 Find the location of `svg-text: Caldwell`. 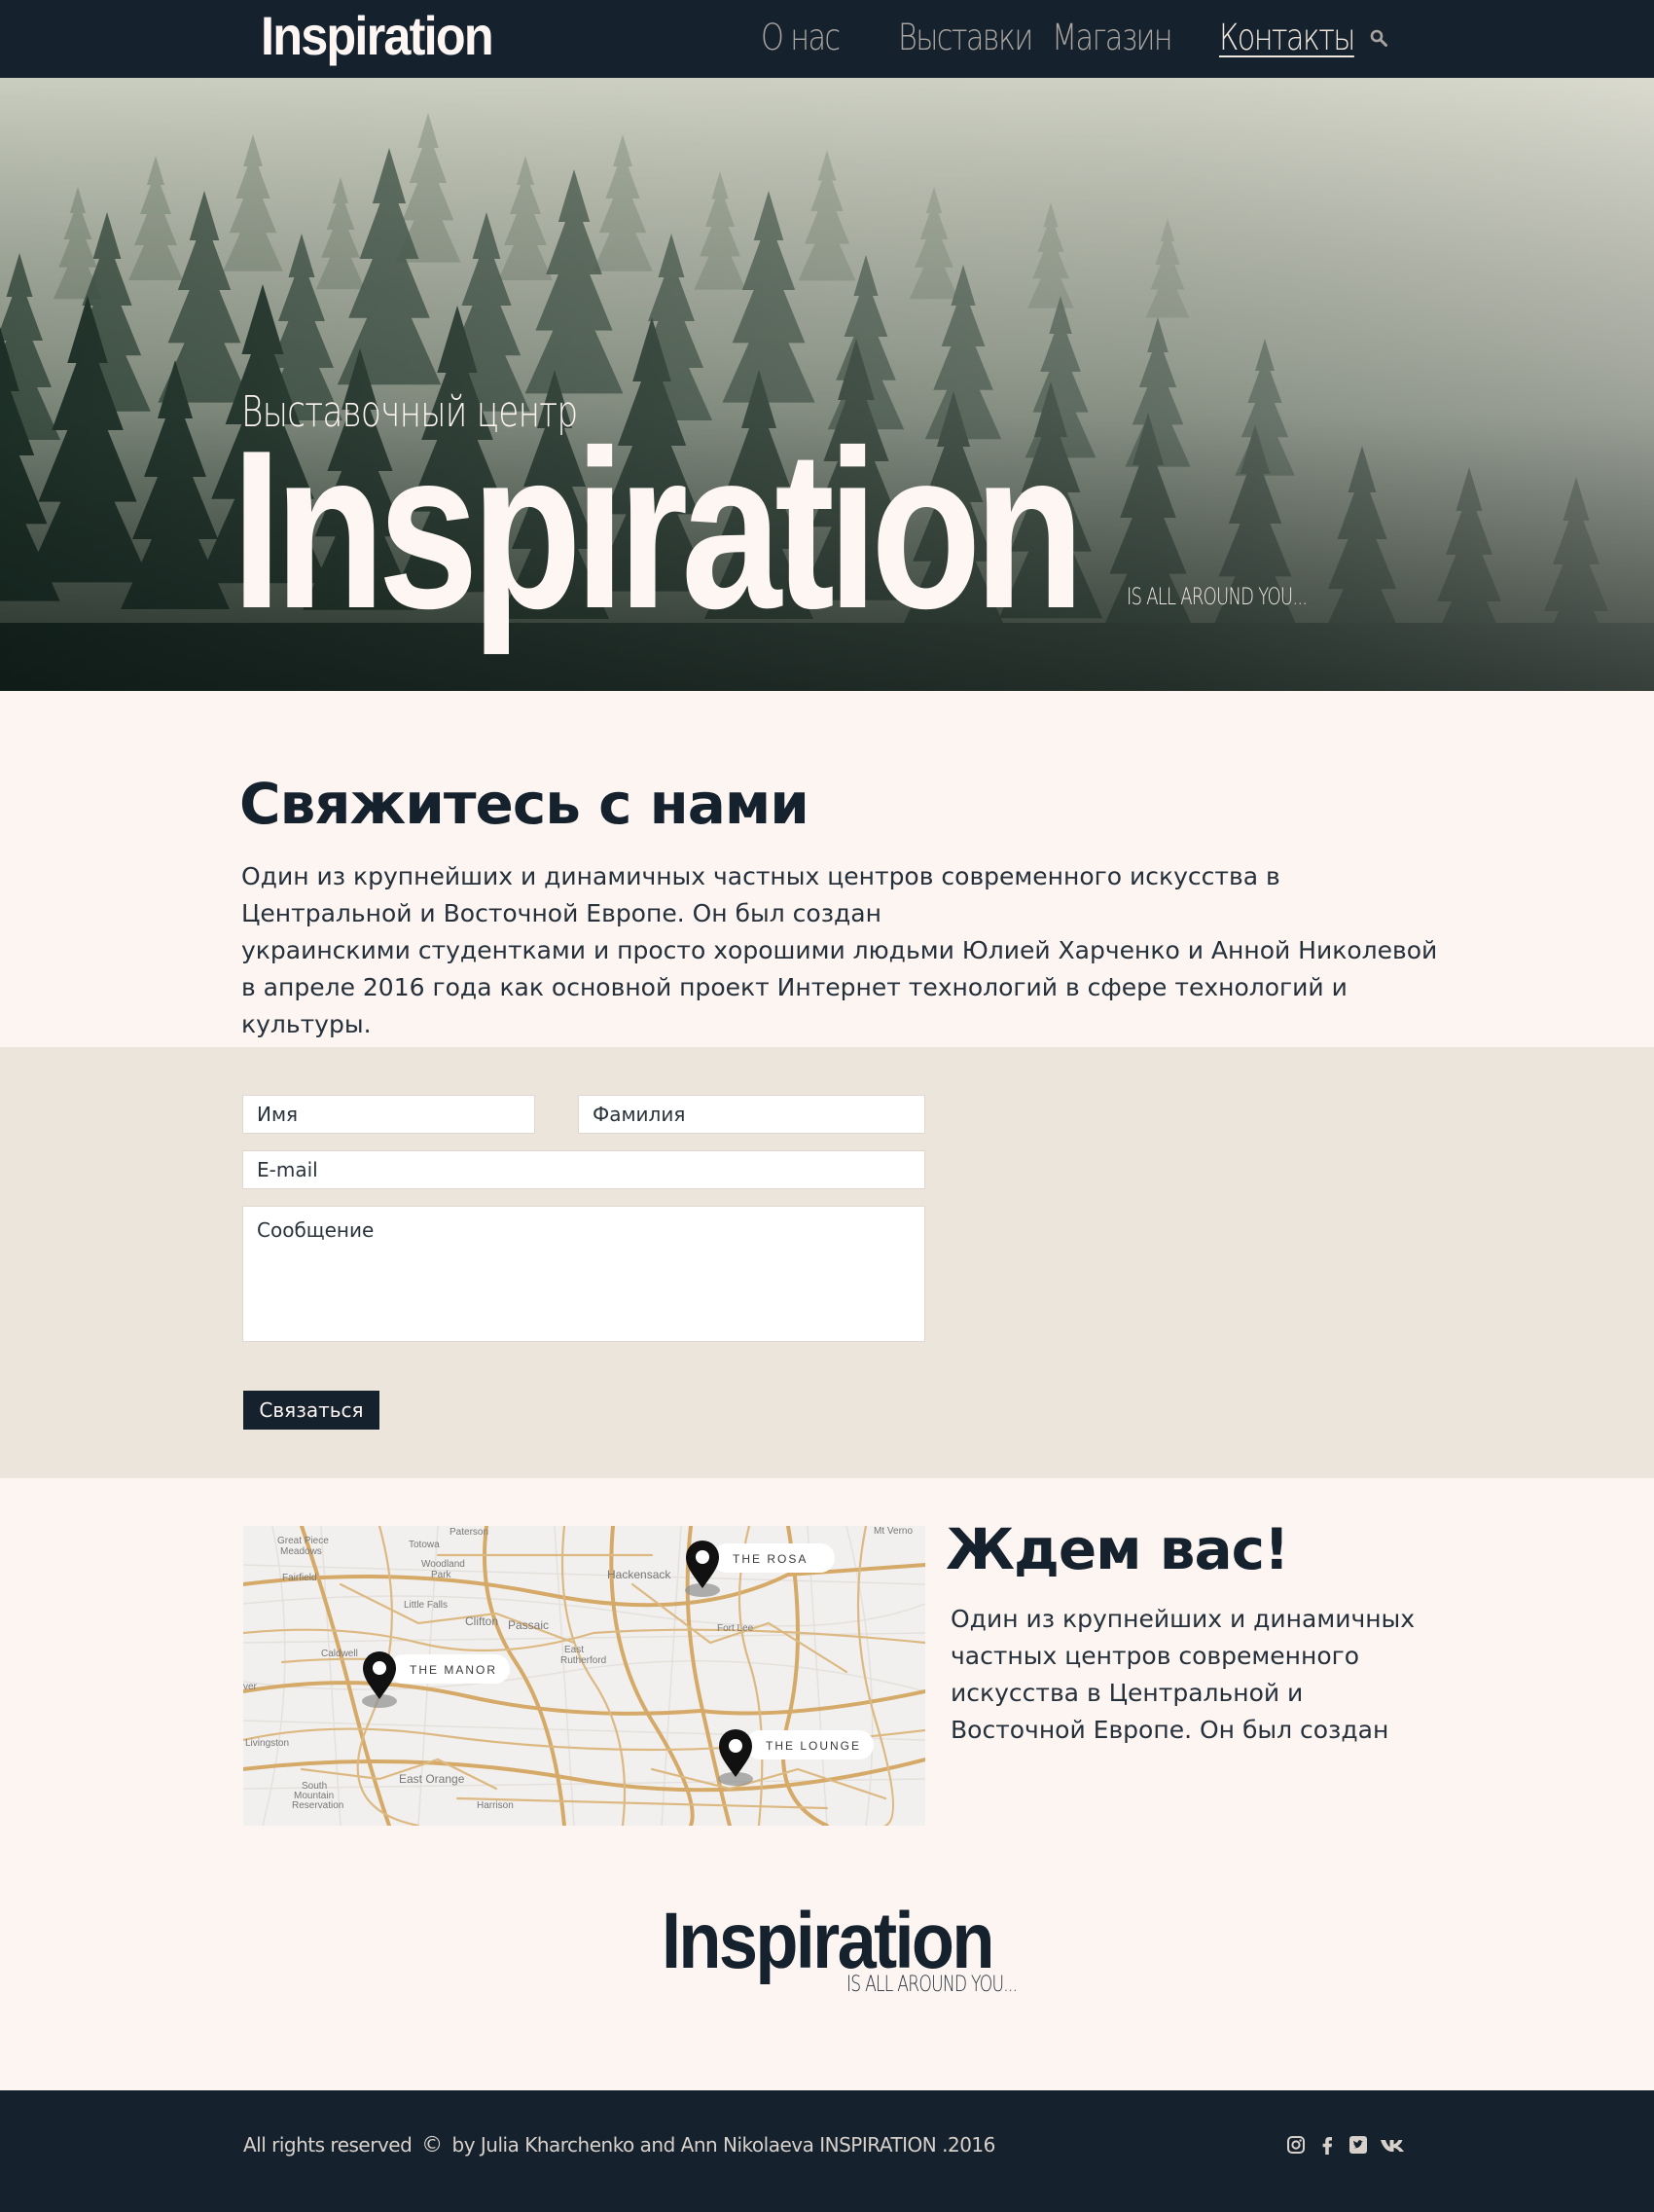

svg-text: Caldwell is located at coordinates (339, 1654).